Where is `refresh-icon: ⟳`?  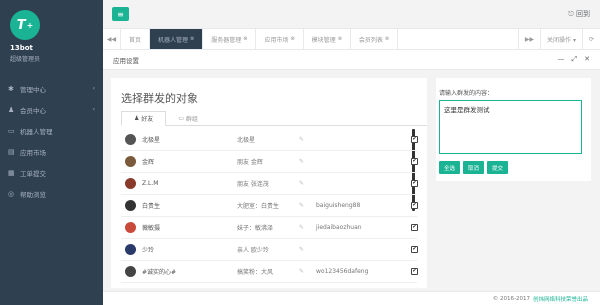 refresh-icon: ⟳ is located at coordinates (591, 39).